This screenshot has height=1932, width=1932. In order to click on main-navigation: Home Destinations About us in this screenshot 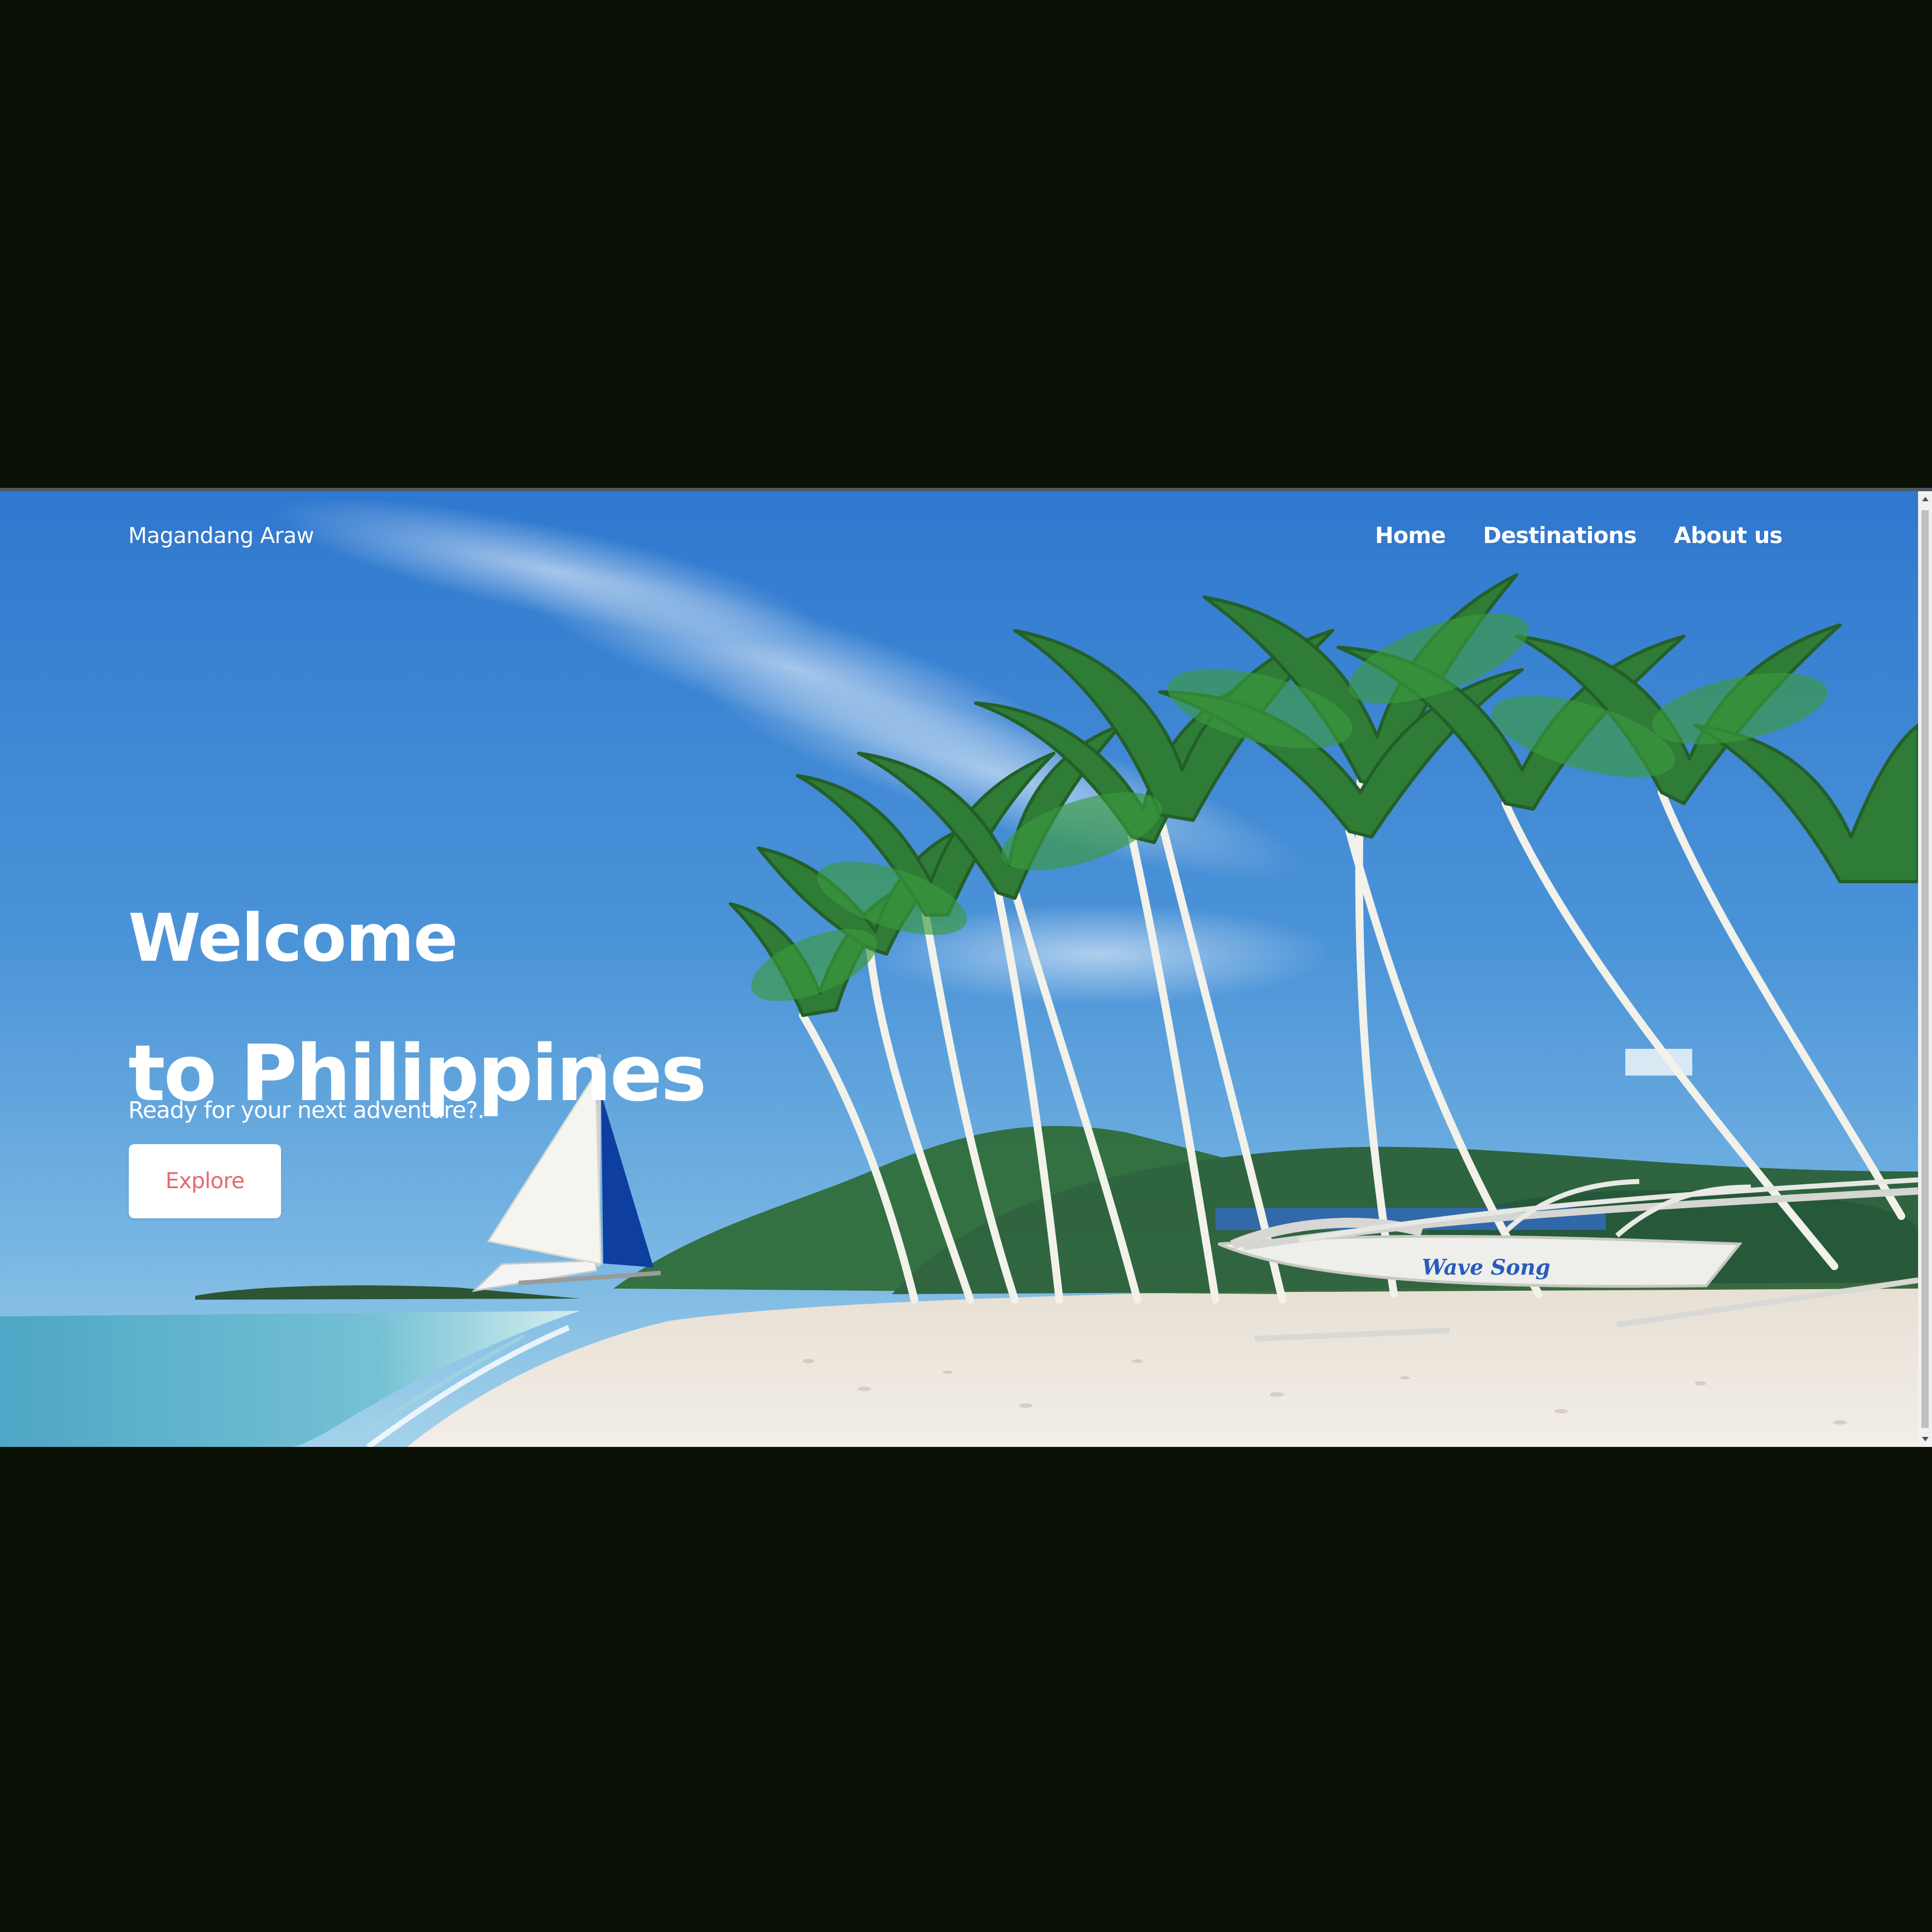, I will do `click(1579, 536)`.